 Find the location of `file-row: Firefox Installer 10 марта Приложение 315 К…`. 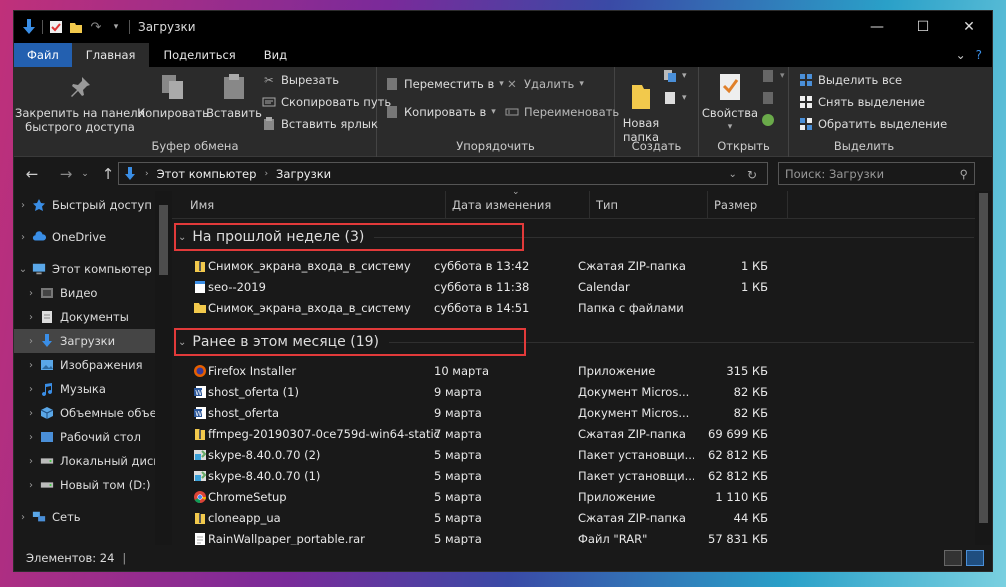

file-row: Firefox Installer 10 марта Приложение 315 К… is located at coordinates (582, 370).